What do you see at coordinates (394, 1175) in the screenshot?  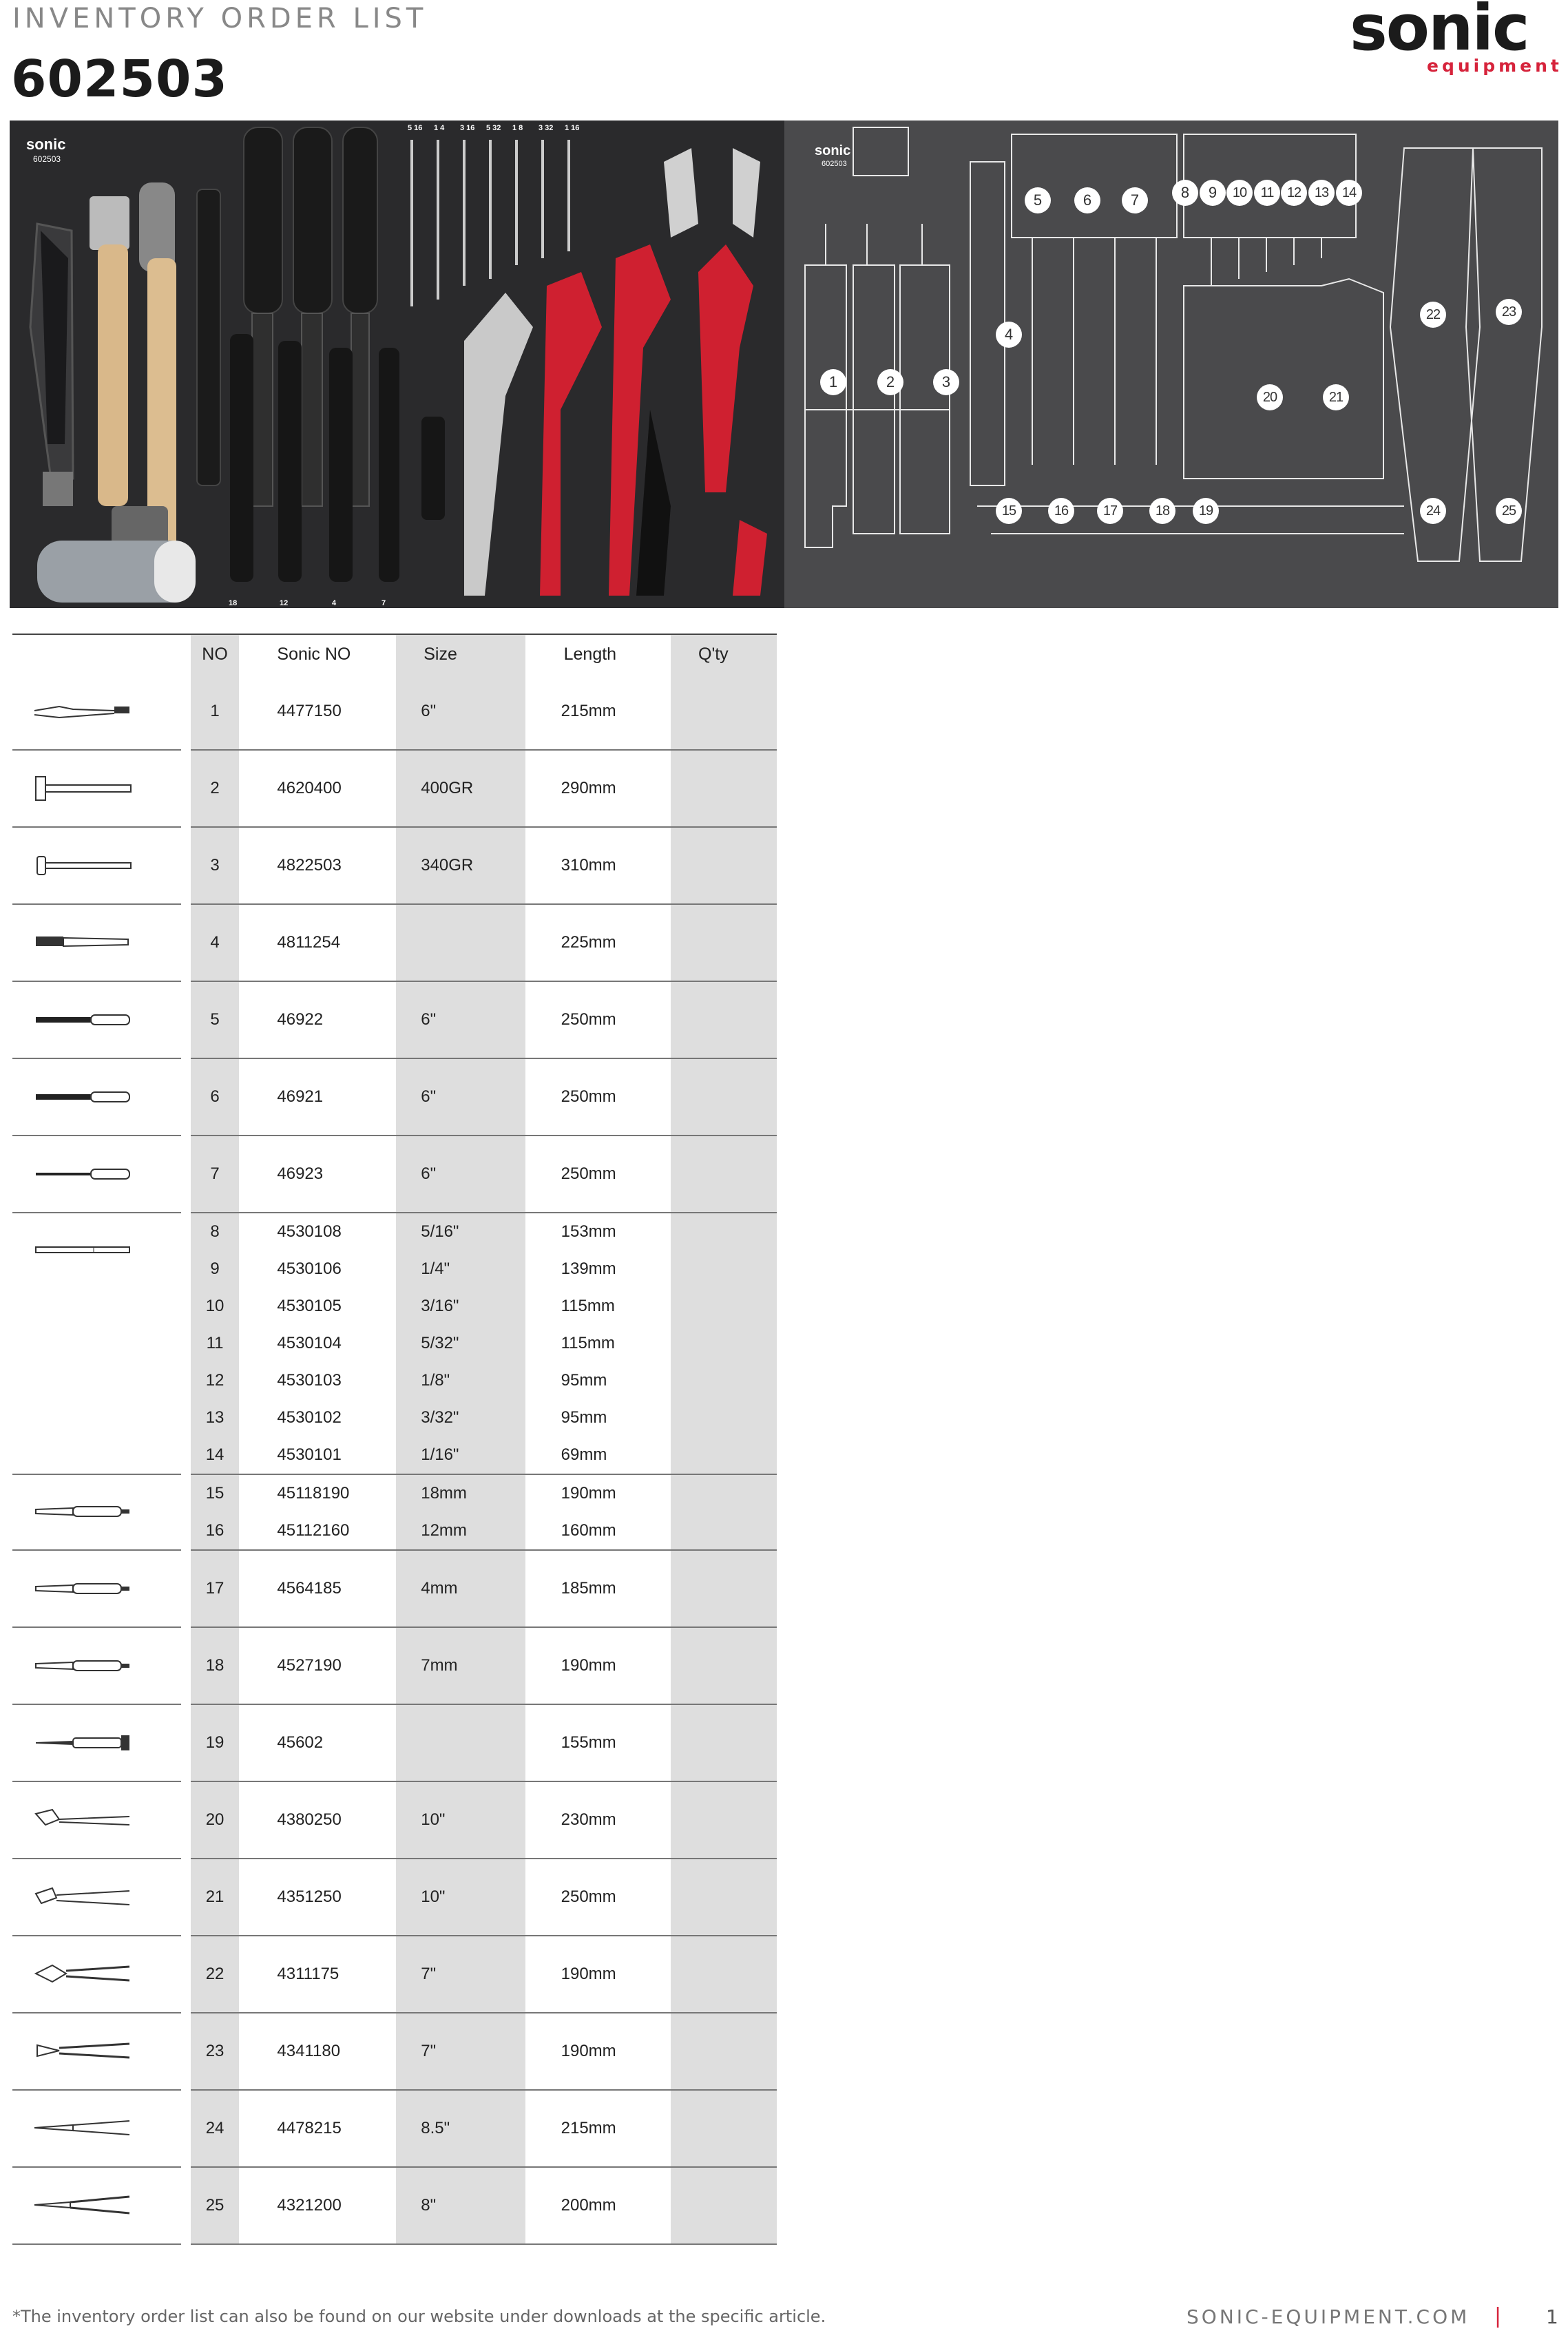 I see `table-row: 7 46923 6" 250mm` at bounding box center [394, 1175].